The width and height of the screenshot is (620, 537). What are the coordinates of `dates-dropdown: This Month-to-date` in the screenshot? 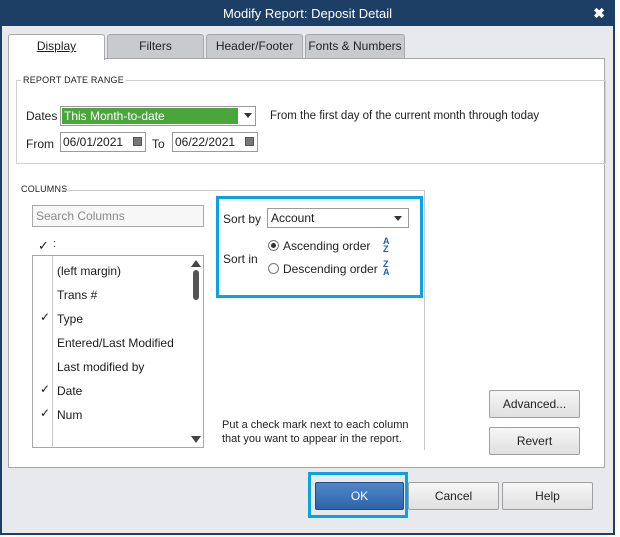 It's located at (158, 116).